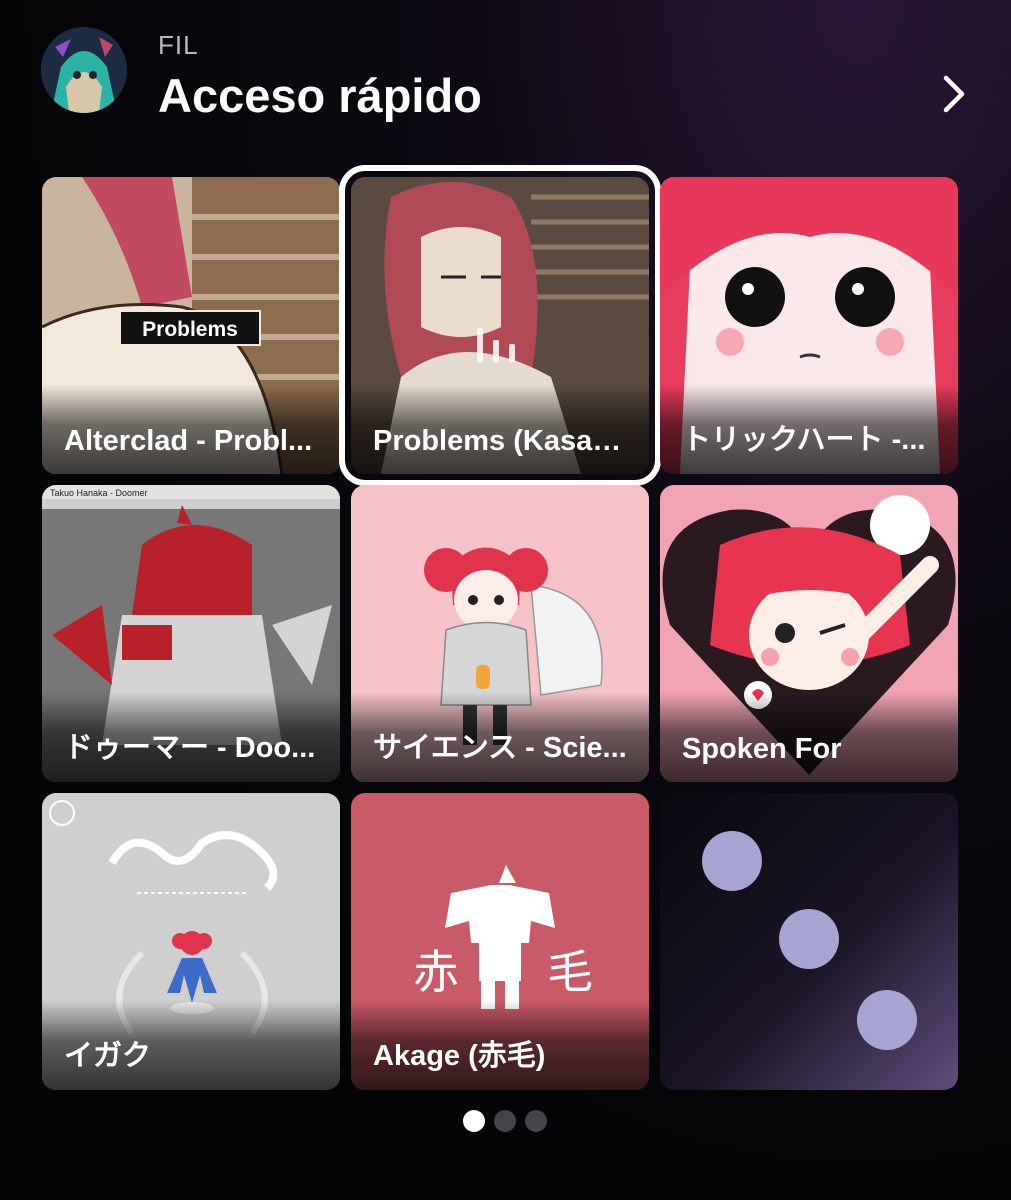 The width and height of the screenshot is (1011, 1200). Describe the element at coordinates (502, 342) in the screenshot. I see `now-playing-indicator` at that location.